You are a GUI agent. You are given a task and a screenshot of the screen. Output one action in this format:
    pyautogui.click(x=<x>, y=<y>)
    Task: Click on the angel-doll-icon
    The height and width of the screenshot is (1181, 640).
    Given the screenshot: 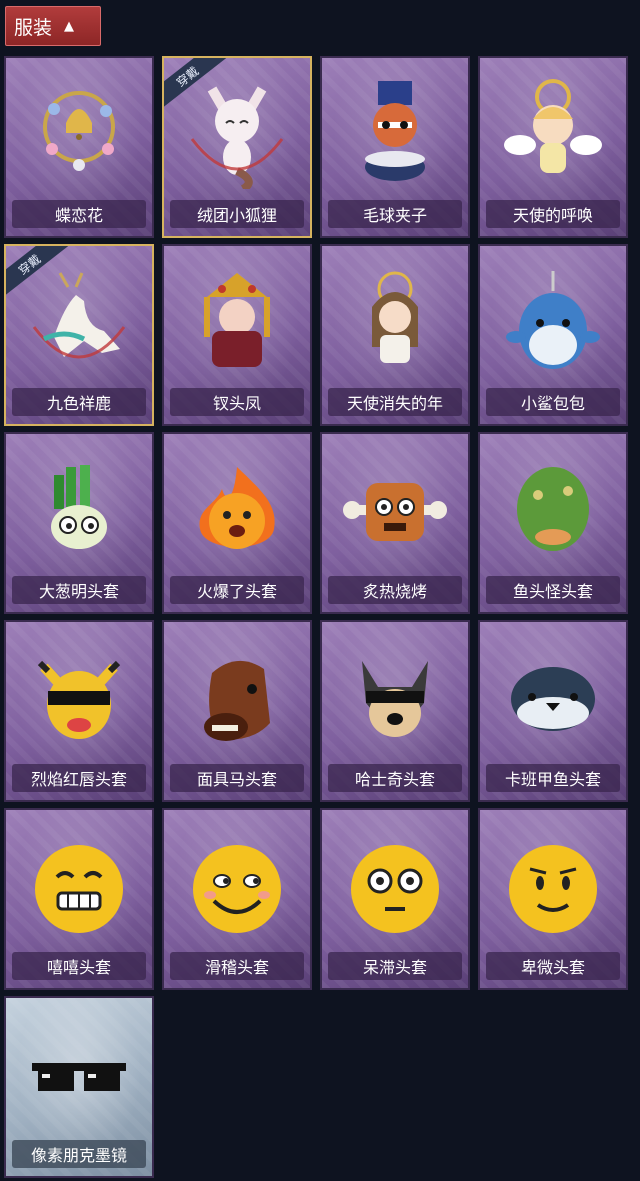 What is the action you would take?
    pyautogui.click(x=553, y=126)
    